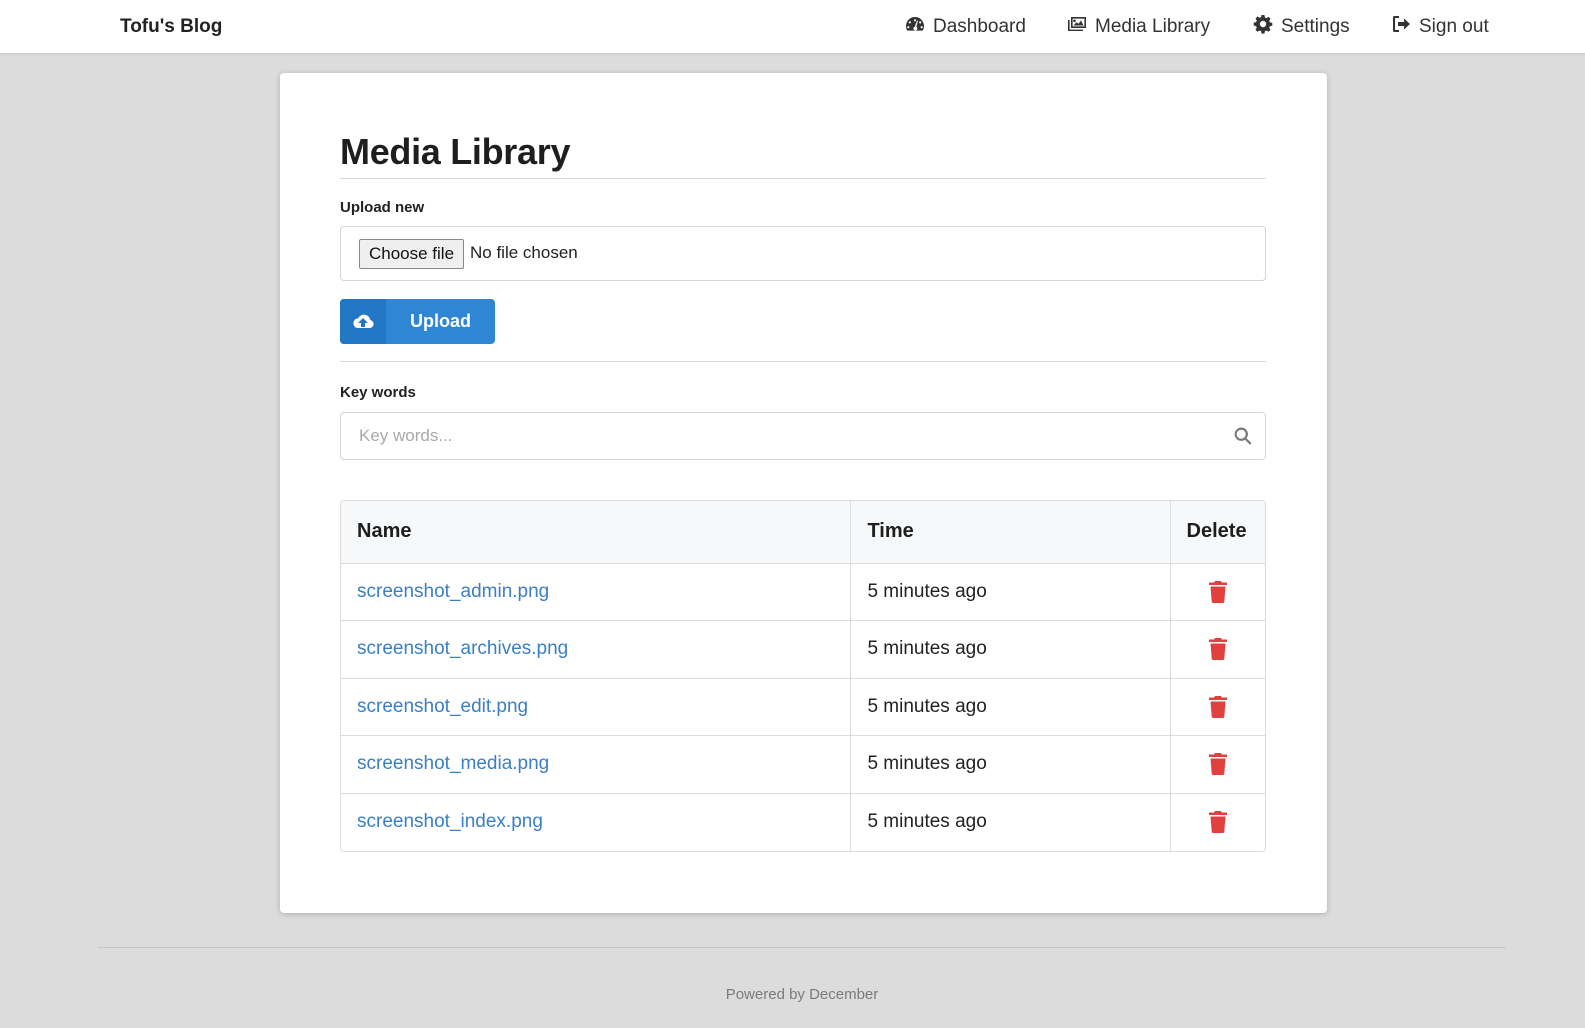 The height and width of the screenshot is (1028, 1585). What do you see at coordinates (1077, 27) in the screenshot?
I see `media-library-icon` at bounding box center [1077, 27].